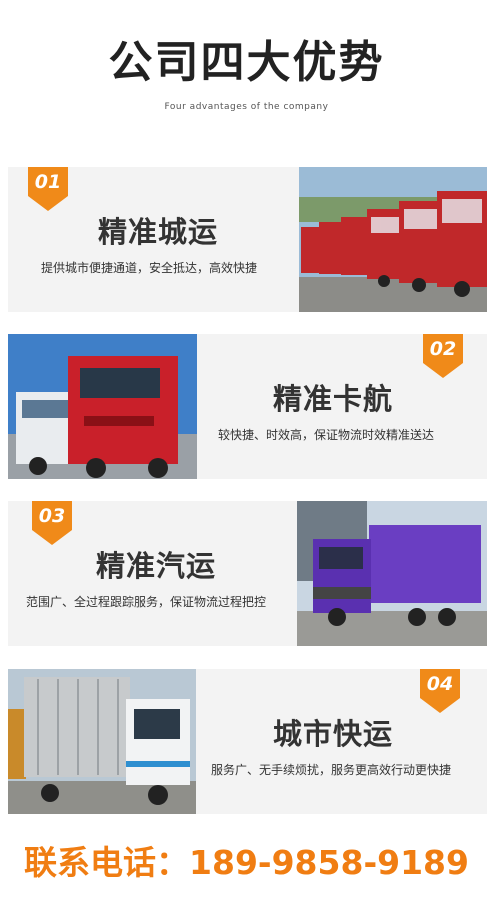  I want to click on number-badge-3: 03, so click(52, 523).